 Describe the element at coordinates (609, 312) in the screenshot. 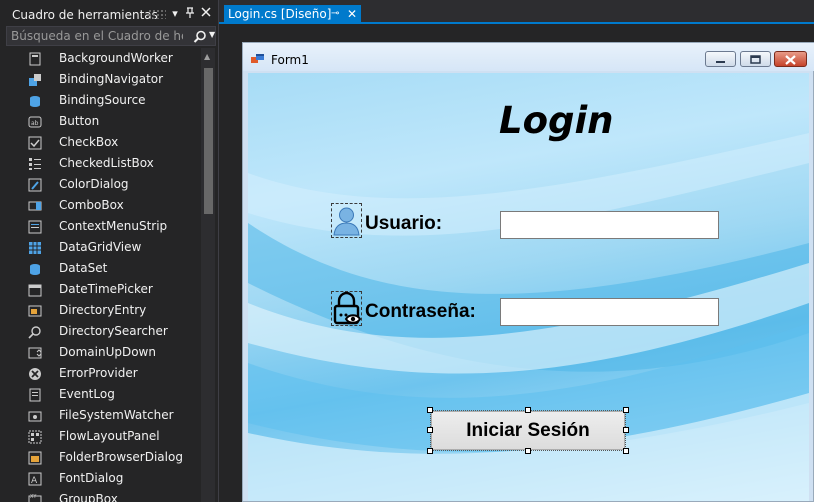

I see `password-input` at that location.